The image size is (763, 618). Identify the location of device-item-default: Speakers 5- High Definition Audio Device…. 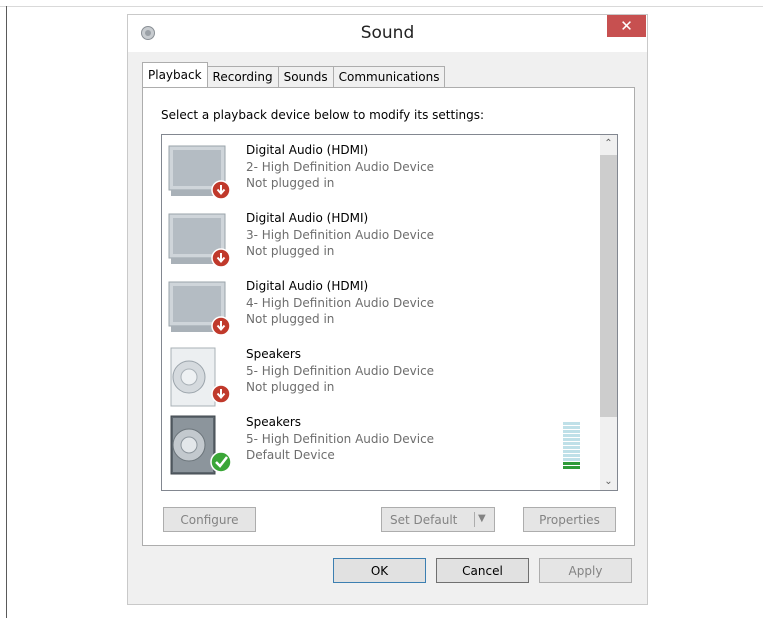
(380, 442).